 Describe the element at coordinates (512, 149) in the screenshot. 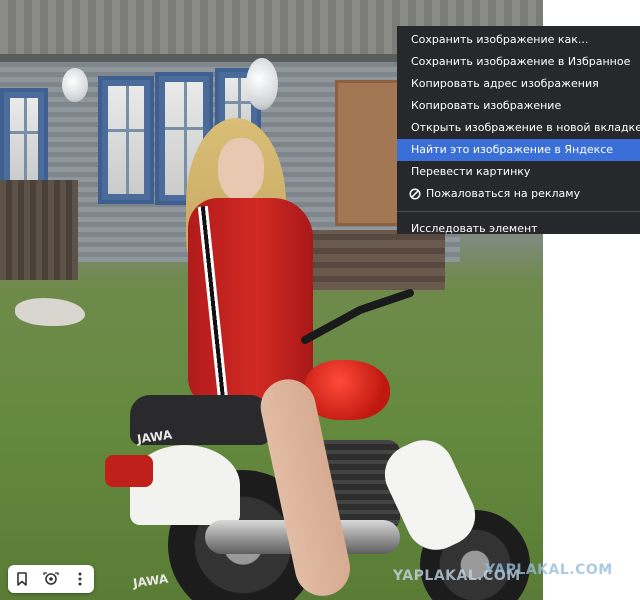

I see `menu-item-label: Найти это изображение в Яндексе` at that location.